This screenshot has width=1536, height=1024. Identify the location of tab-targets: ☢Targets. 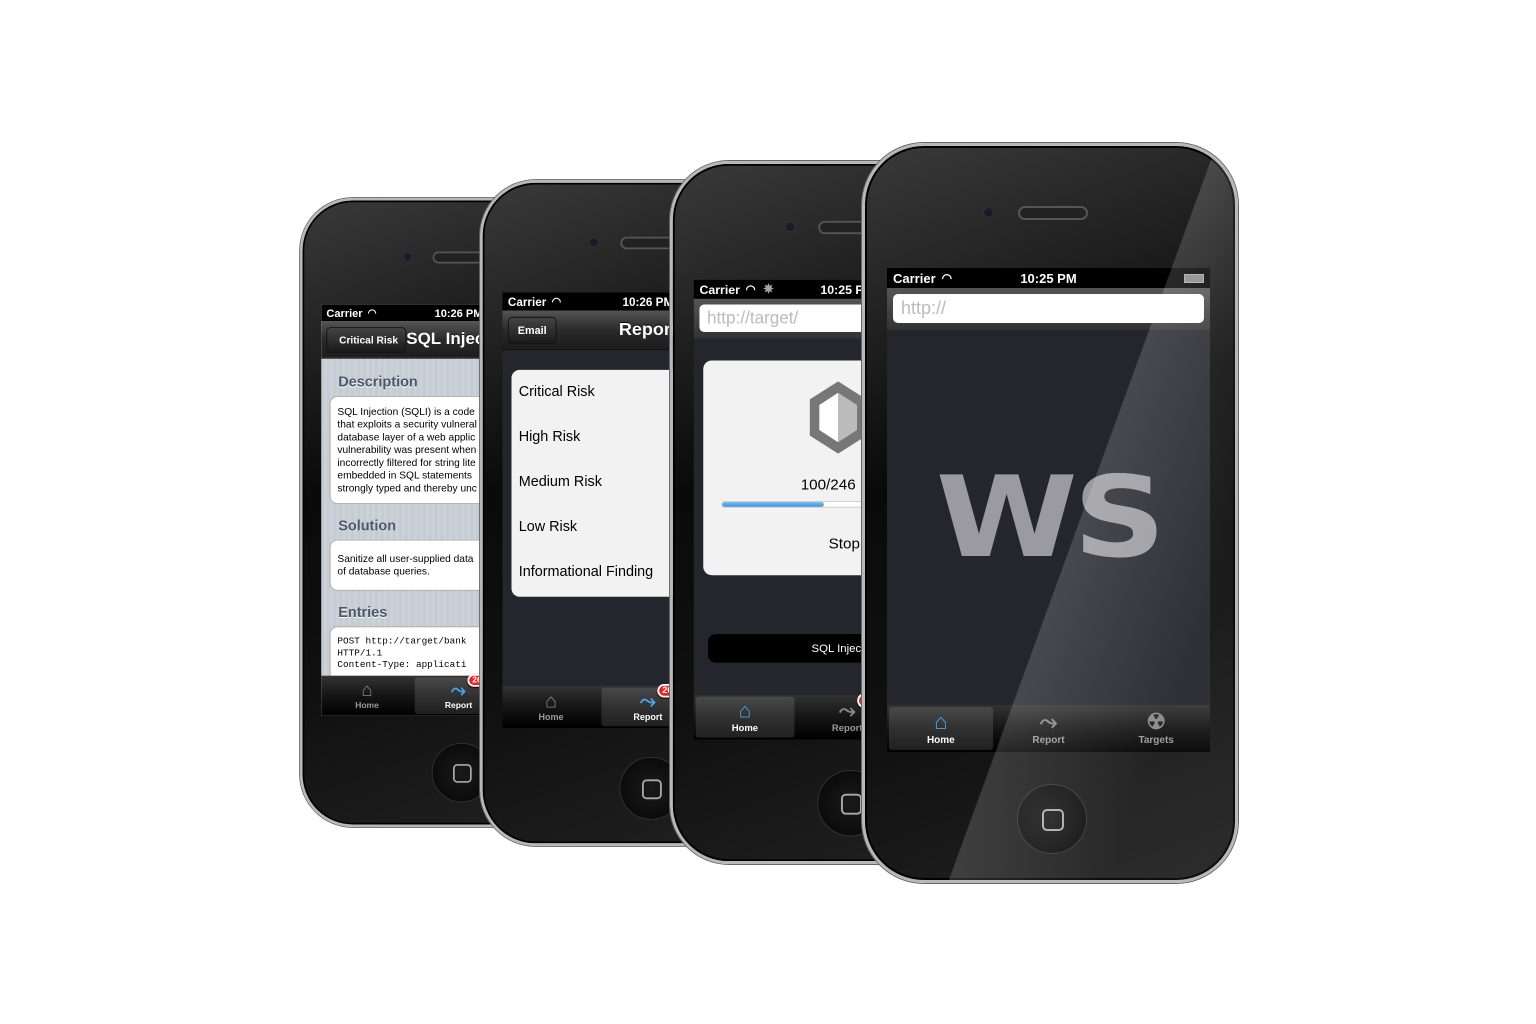
(1156, 728).